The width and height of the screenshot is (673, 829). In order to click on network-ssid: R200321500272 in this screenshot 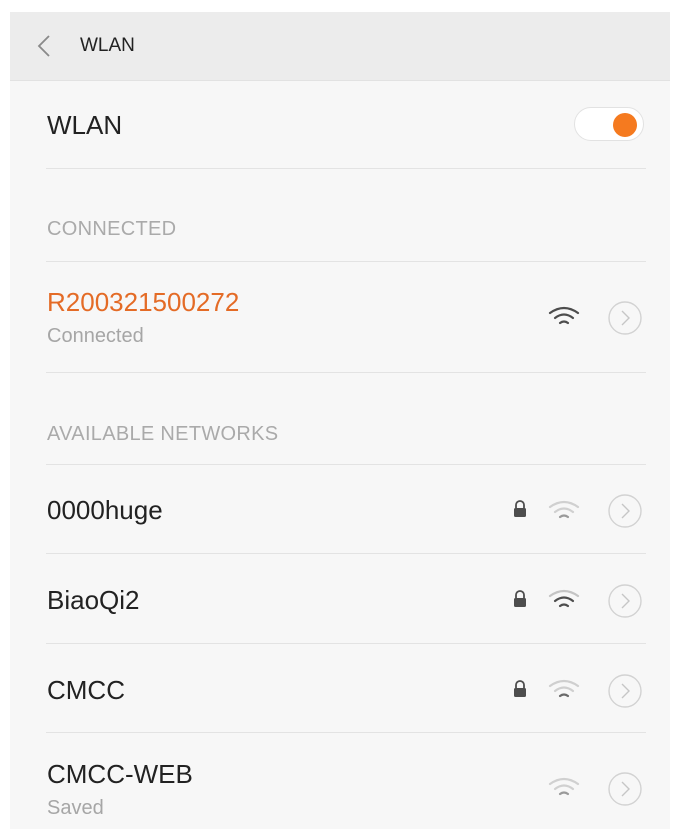, I will do `click(143, 302)`.